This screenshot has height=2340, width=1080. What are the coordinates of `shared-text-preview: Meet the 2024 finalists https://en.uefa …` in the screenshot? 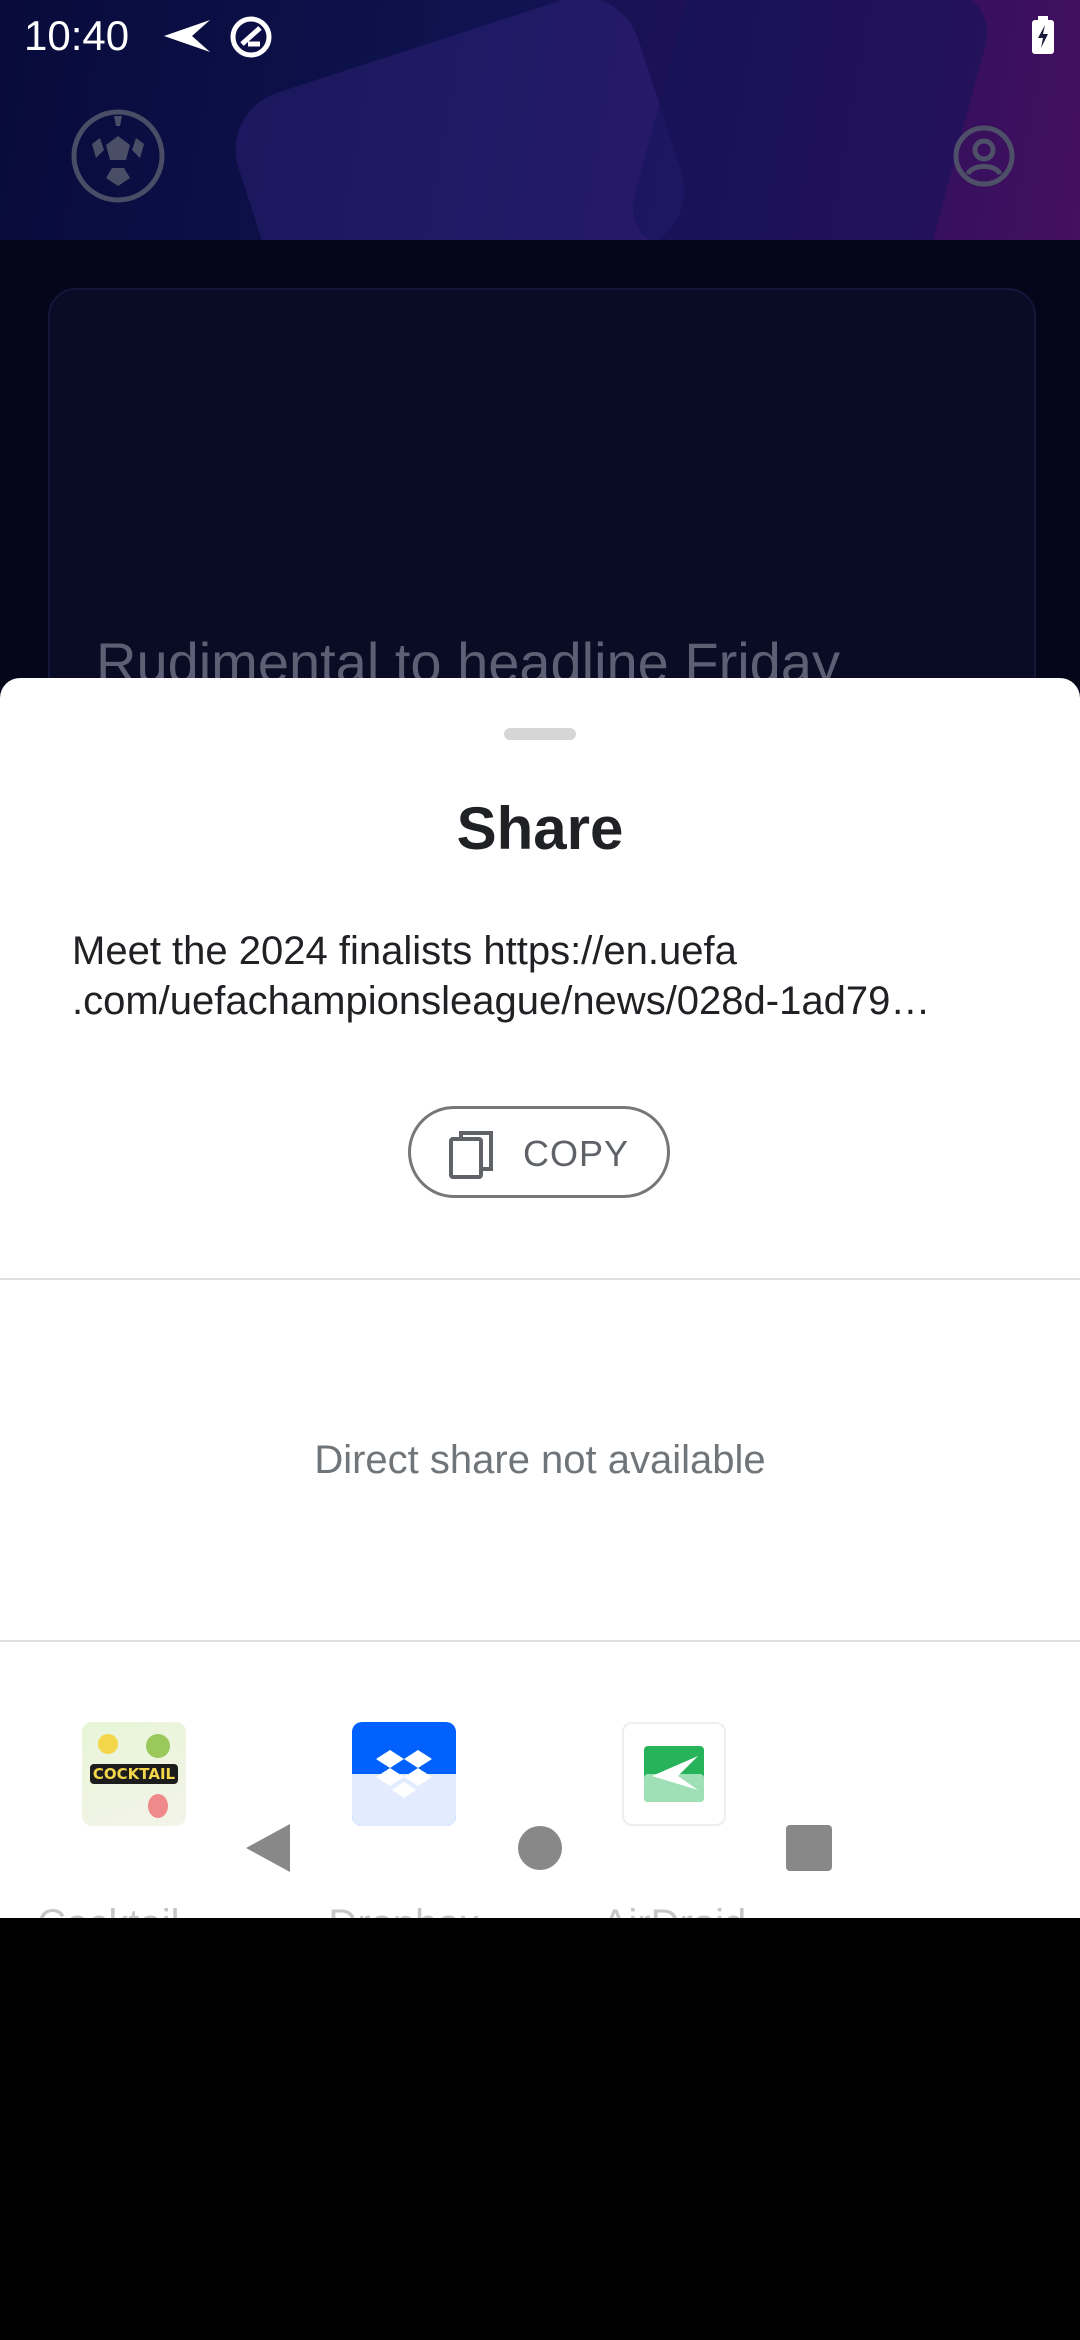 It's located at (540, 976).